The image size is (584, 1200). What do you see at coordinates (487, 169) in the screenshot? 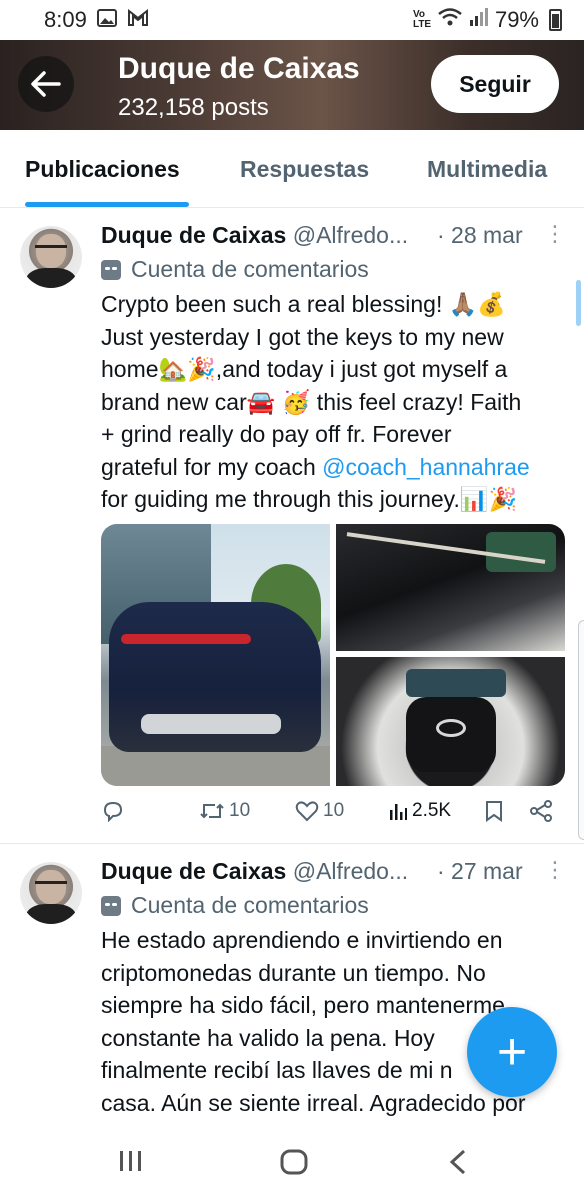
I see `tab-multimedia: Multimedia` at bounding box center [487, 169].